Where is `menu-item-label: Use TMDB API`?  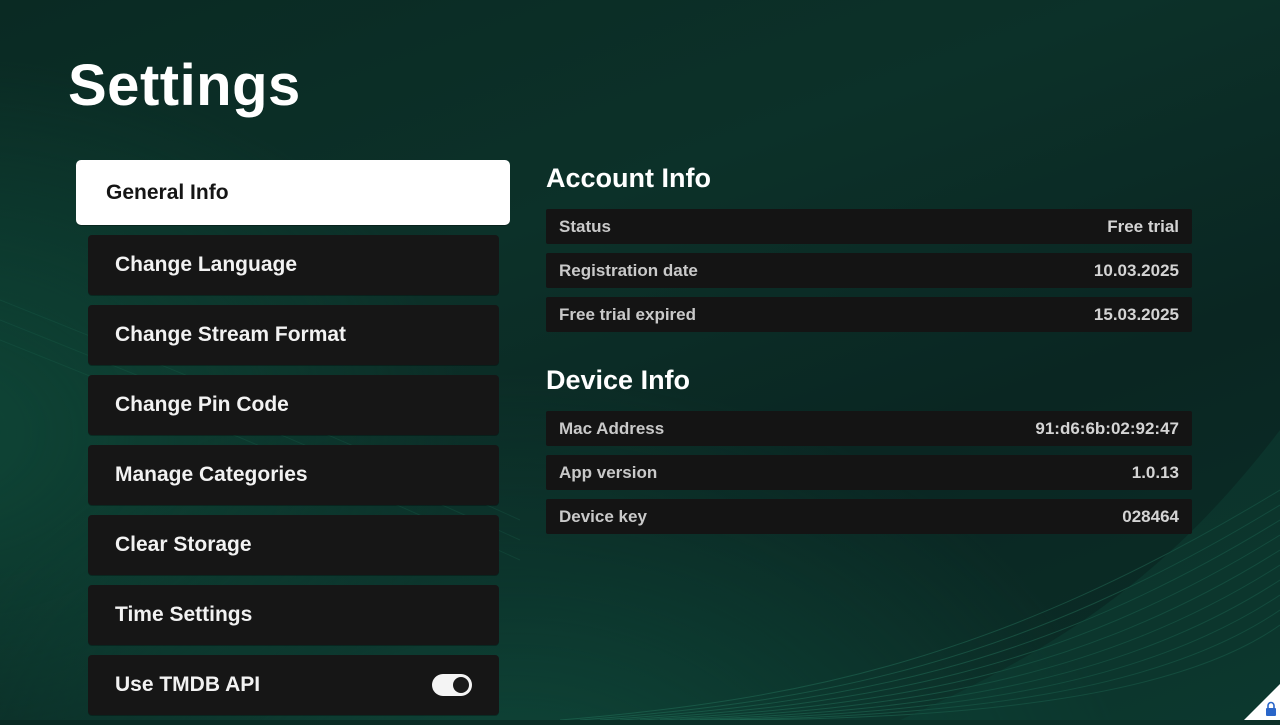
menu-item-label: Use TMDB API is located at coordinates (188, 684).